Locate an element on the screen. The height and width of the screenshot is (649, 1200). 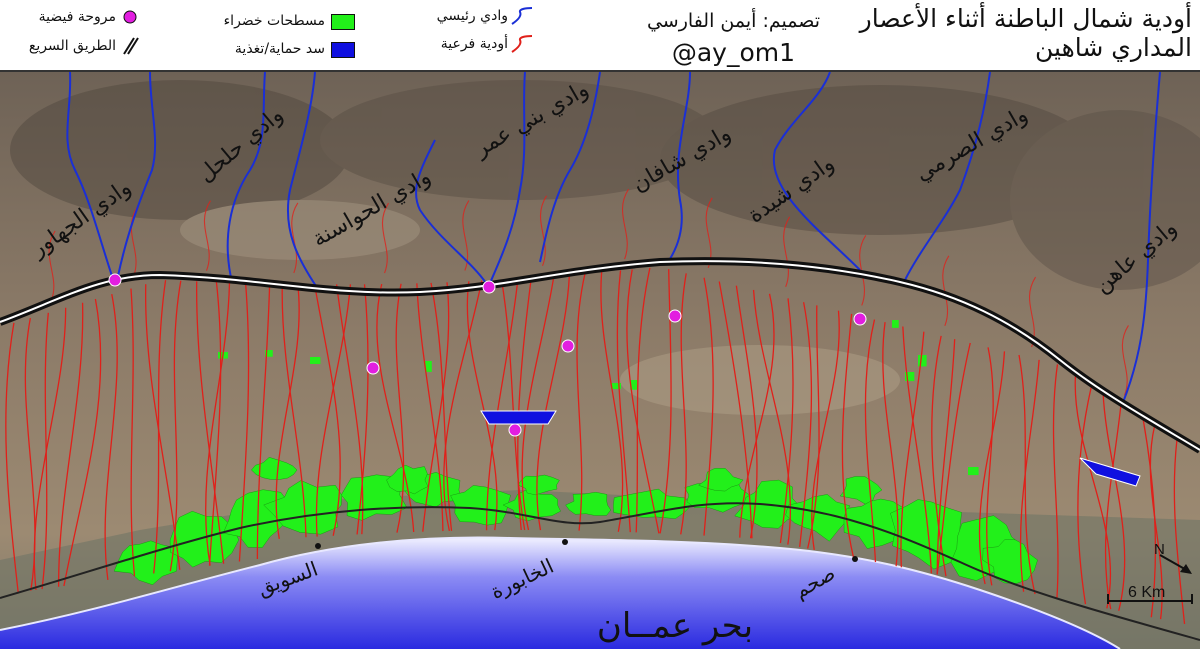
green-area-legend-swatch is located at coordinates (343, 22).